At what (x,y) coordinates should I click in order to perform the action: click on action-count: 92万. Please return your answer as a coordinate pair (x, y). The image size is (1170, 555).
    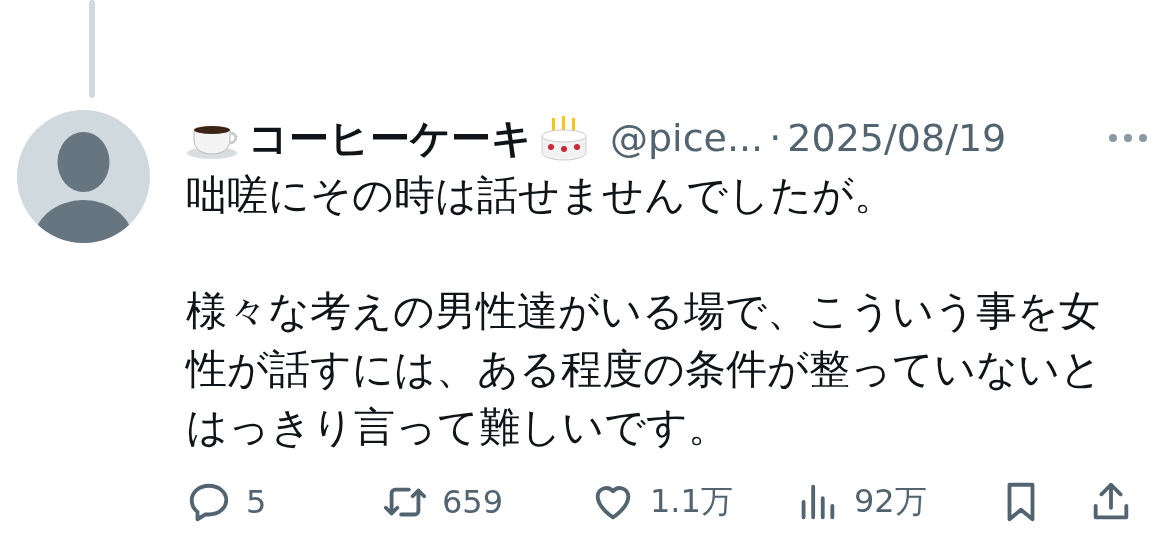
    Looking at the image, I should click on (890, 501).